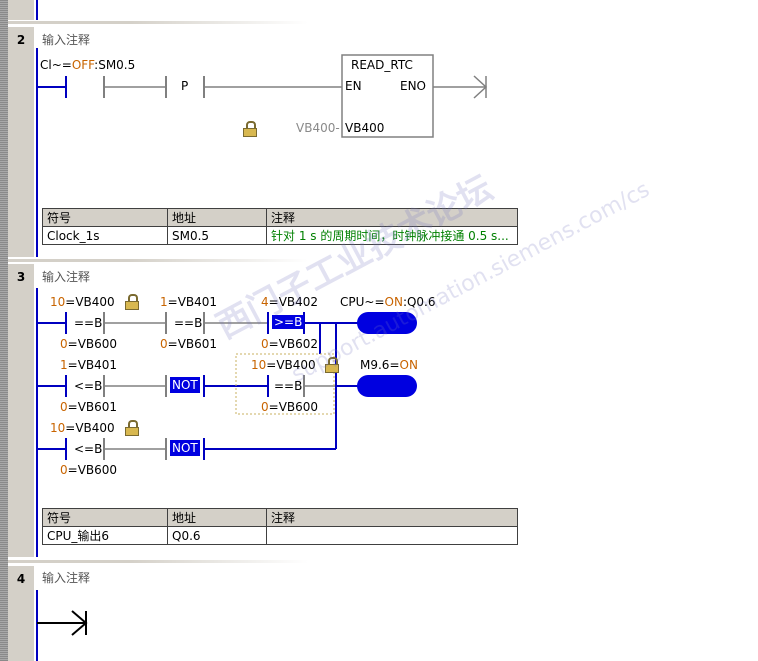  I want to click on read-rtc-param-value: VB400-, so click(318, 128).